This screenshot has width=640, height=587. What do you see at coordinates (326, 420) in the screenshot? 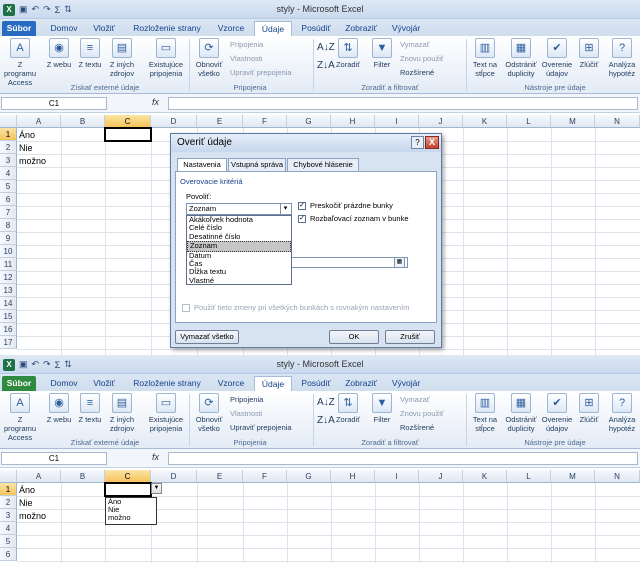
I see `sort-za-icon: Z↓A` at bounding box center [326, 420].